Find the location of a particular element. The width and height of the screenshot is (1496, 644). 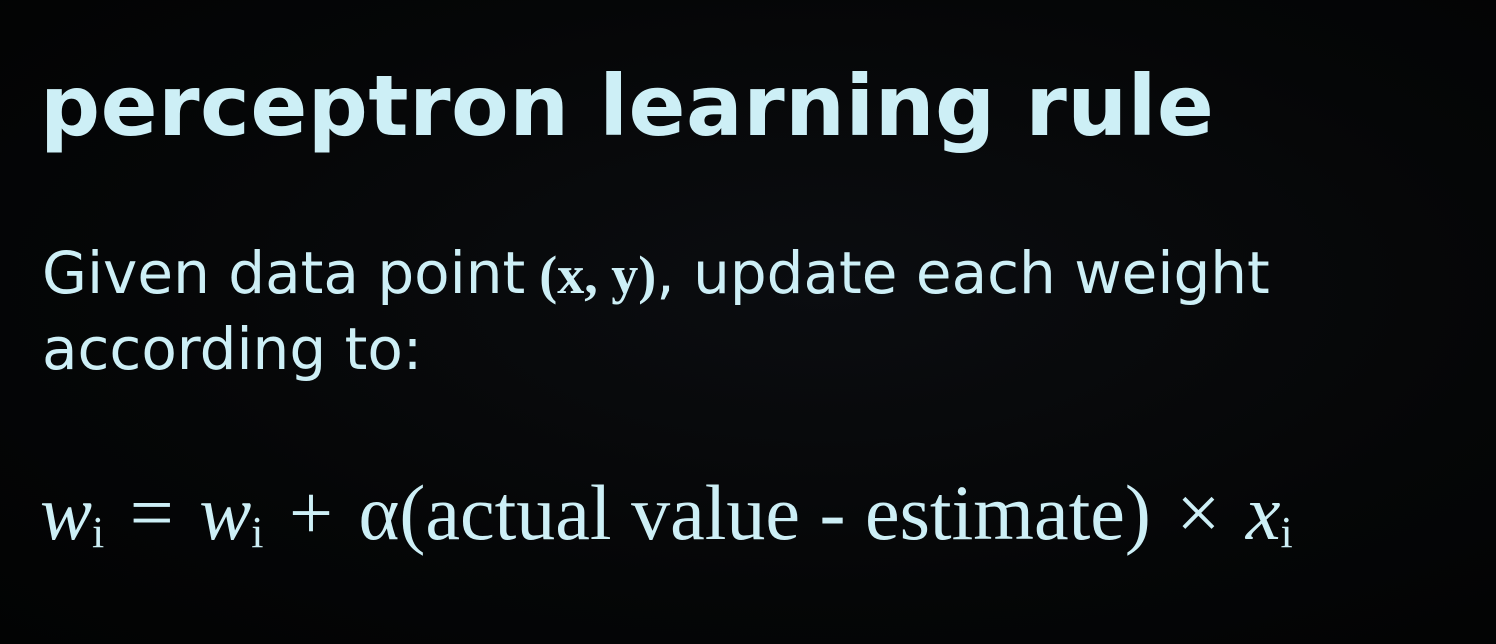

formula-error-term: α(actual value - estimate) is located at coordinates (754, 512).